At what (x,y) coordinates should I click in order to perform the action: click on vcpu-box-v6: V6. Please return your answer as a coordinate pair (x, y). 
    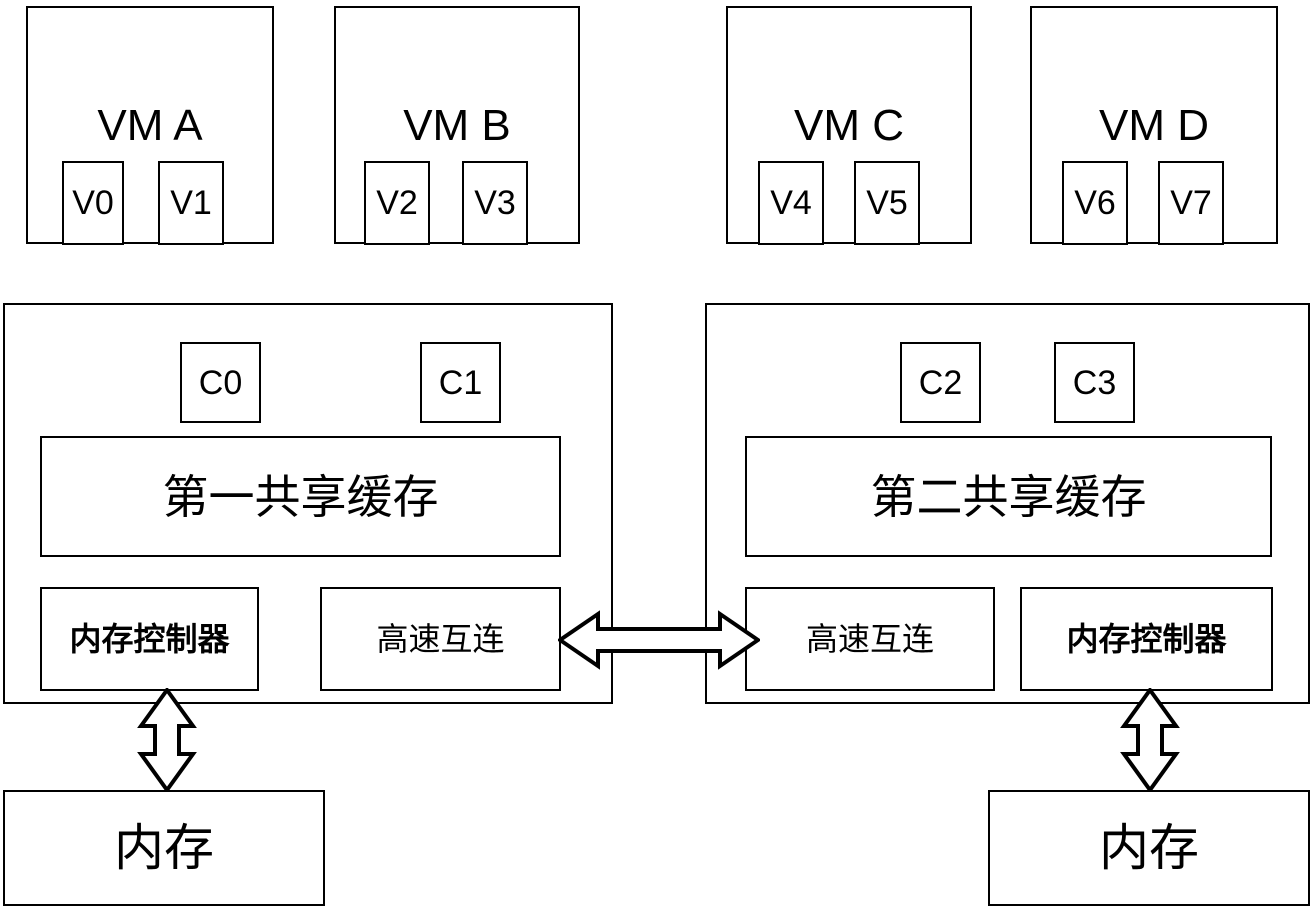
    Looking at the image, I should click on (1095, 203).